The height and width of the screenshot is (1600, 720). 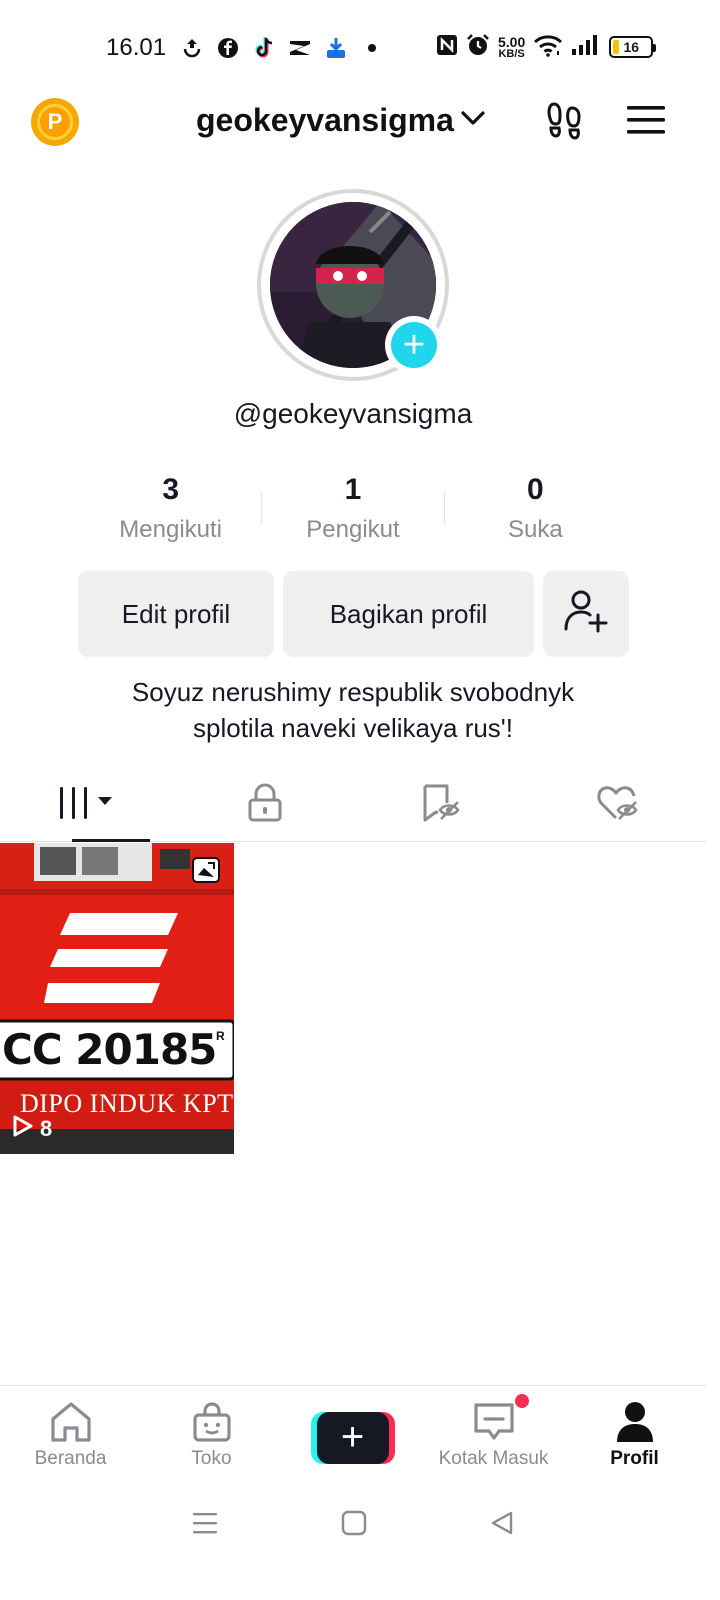 I want to click on capcut-icon, so click(x=300, y=48).